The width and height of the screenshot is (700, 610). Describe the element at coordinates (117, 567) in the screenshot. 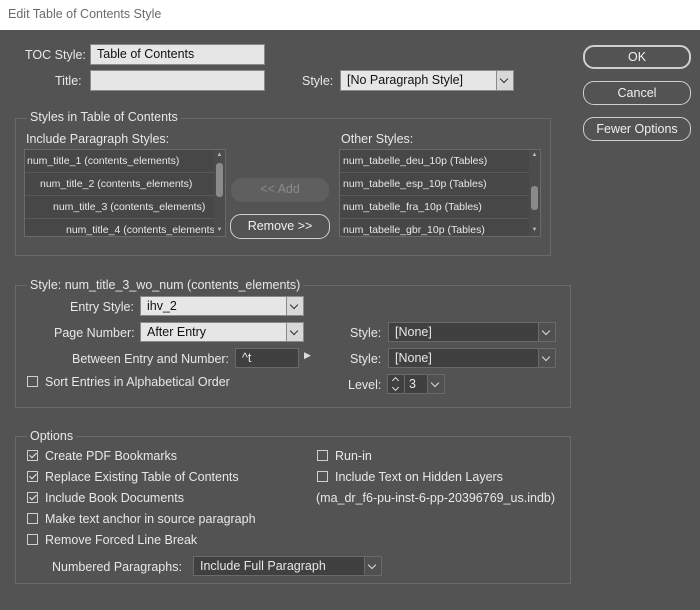

I see `numbered-paragraphs-label: Numbered Paragraphs:` at that location.